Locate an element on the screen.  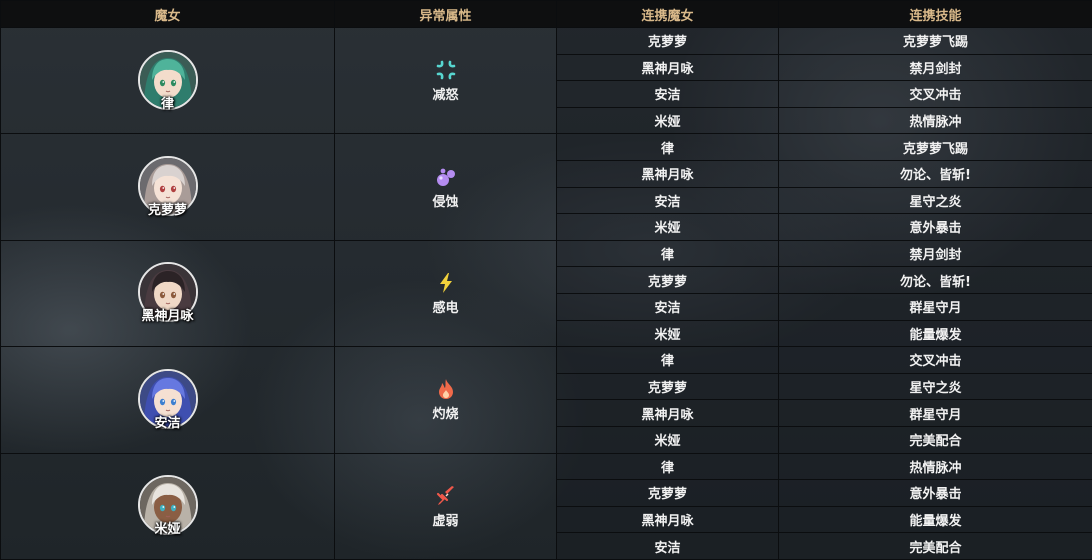
witch-cell: 黑神月咏 is located at coordinates (167, 293).